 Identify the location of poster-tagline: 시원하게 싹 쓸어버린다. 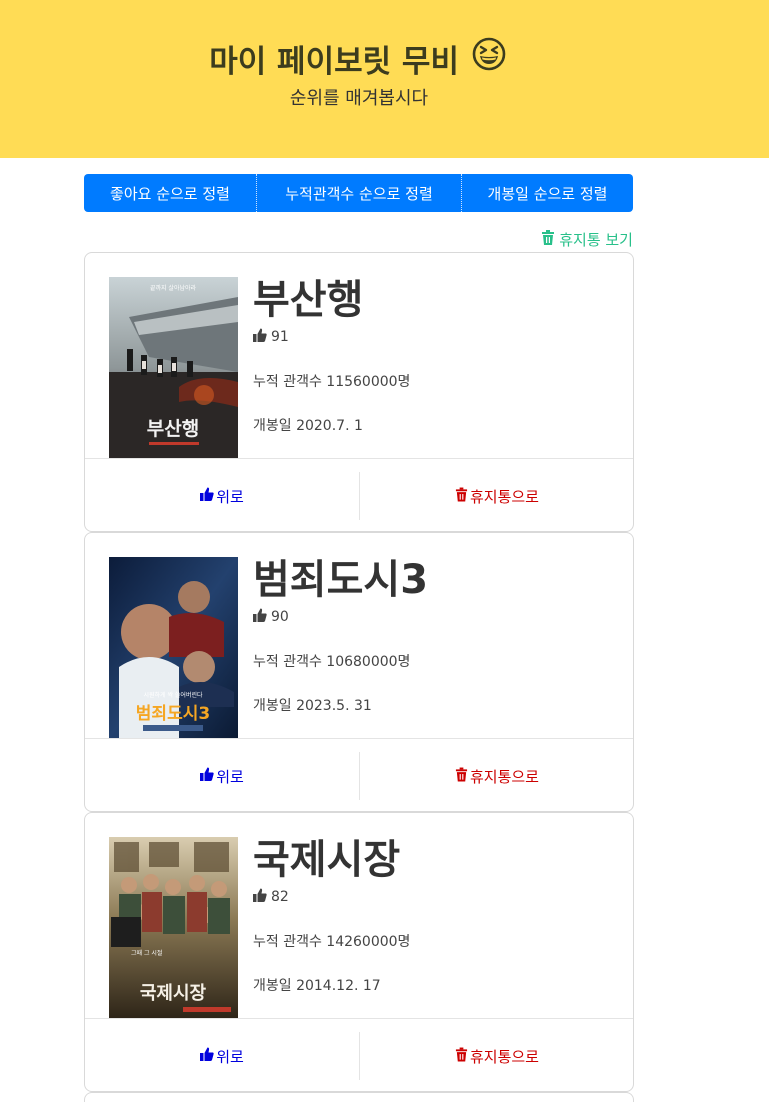
(172, 695).